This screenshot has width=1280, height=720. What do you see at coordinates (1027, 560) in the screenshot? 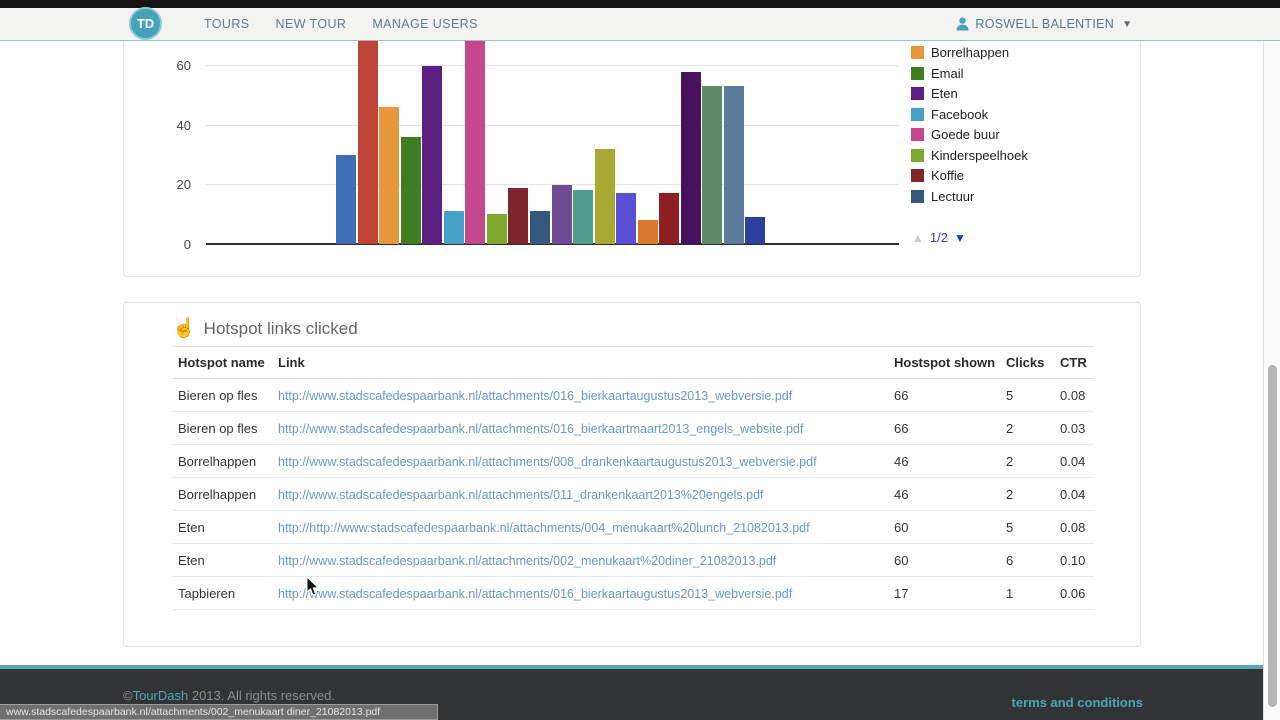
I see `cell-clicks: 6` at bounding box center [1027, 560].